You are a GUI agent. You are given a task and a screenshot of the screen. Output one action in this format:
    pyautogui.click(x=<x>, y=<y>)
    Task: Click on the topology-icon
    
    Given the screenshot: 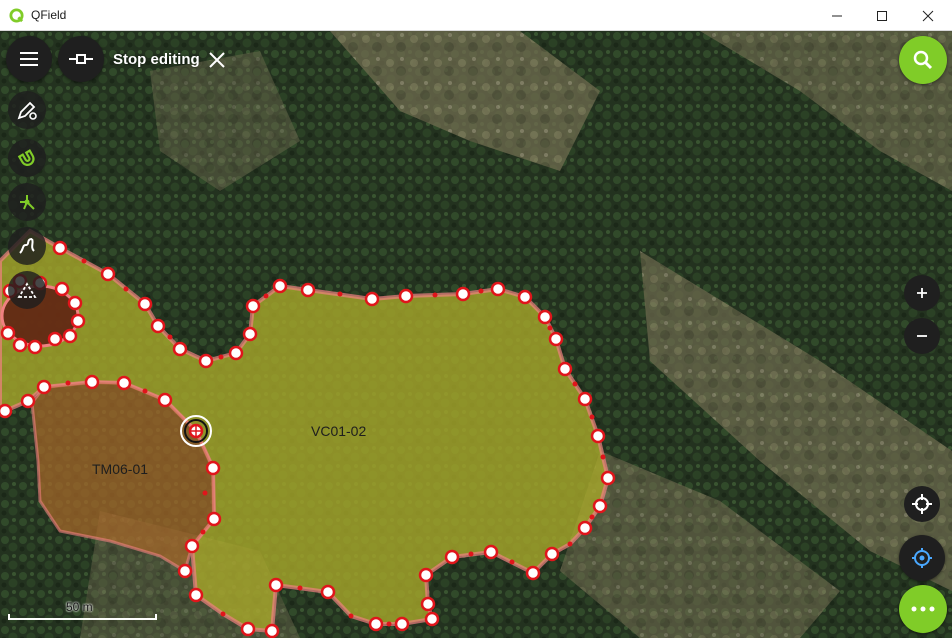 What is the action you would take?
    pyautogui.click(x=27, y=202)
    